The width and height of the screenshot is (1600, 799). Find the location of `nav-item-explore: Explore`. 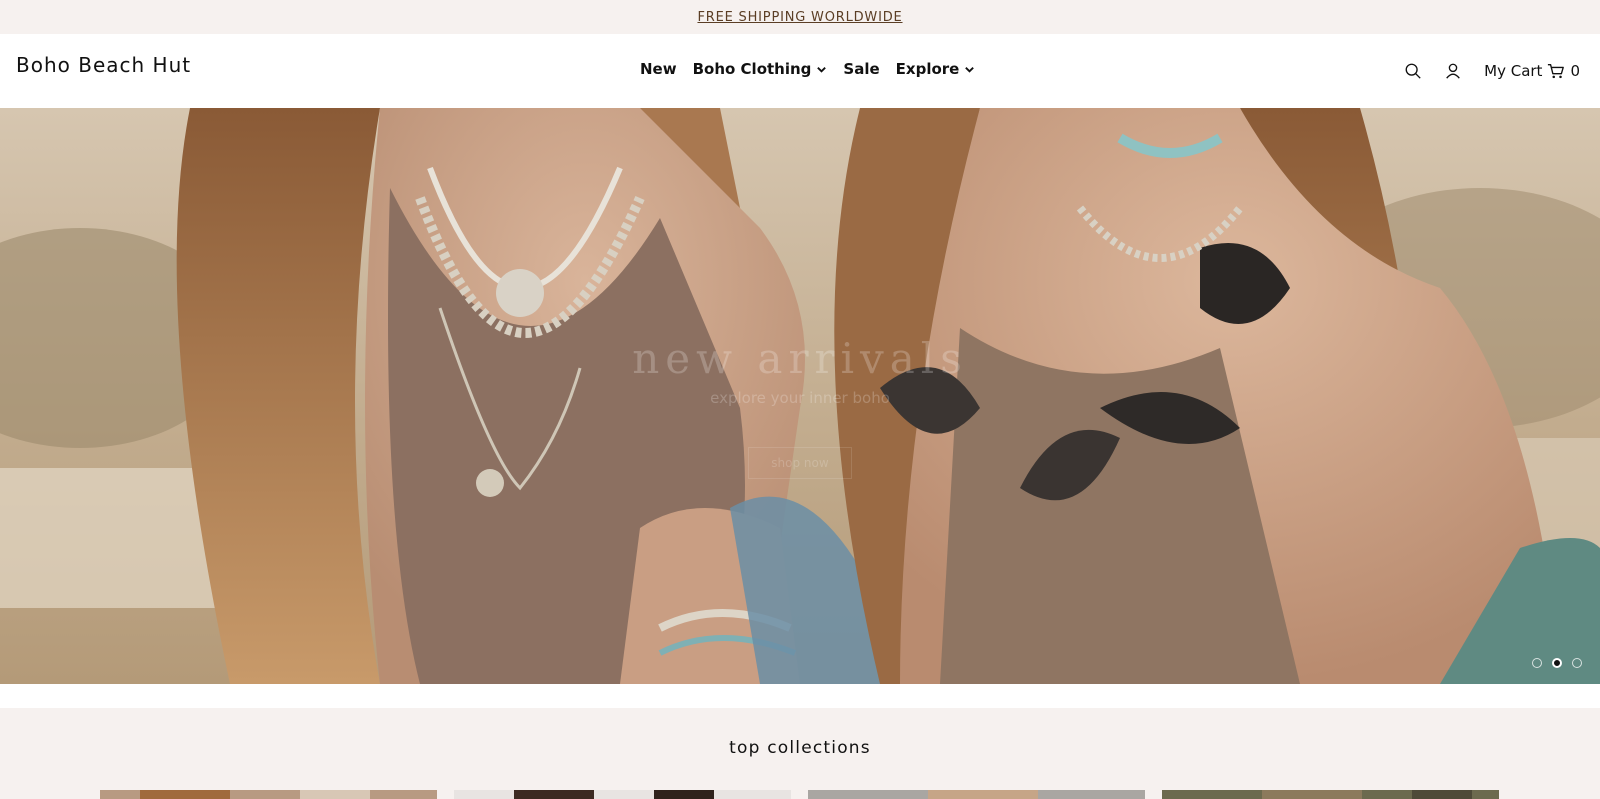

nav-item-explore: Explore is located at coordinates (936, 69).